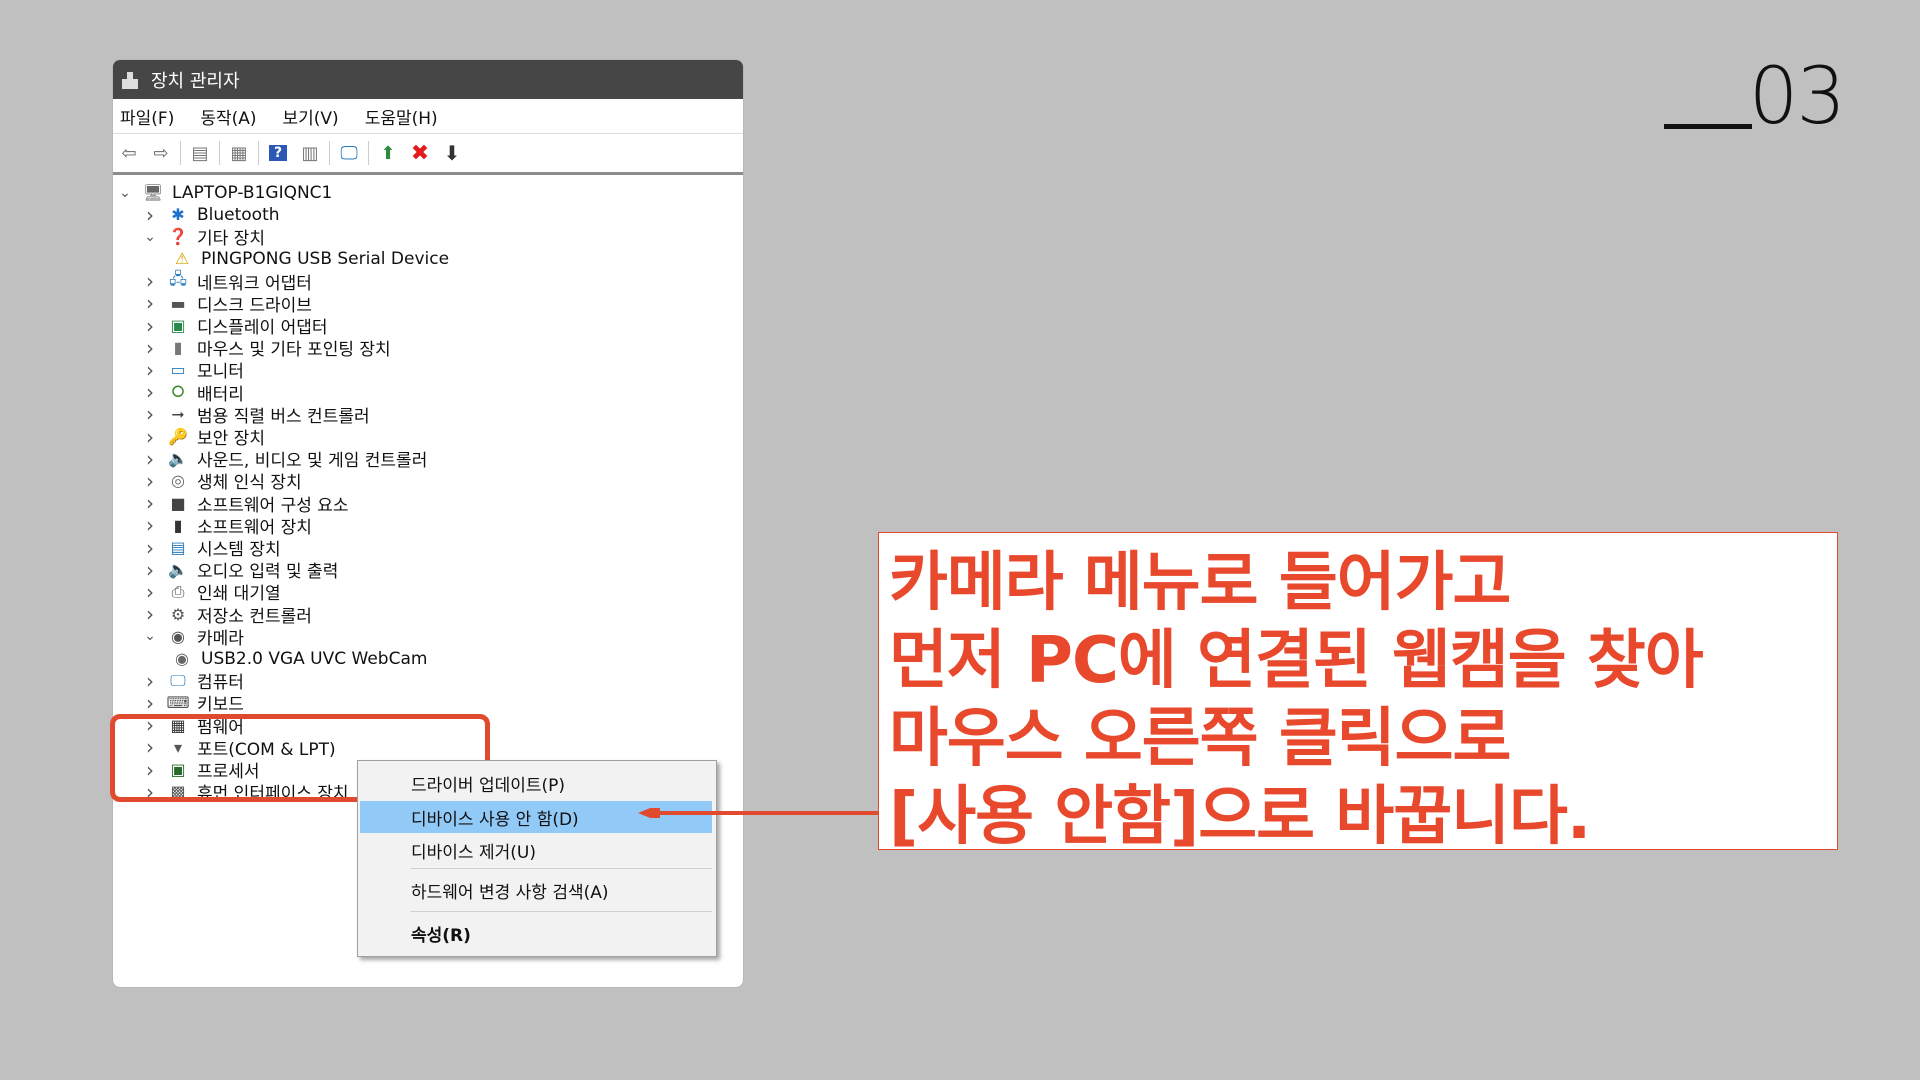  What do you see at coordinates (488, 785) in the screenshot?
I see `menu-item-update-driver-label: 드라이버 업데이트(P)` at bounding box center [488, 785].